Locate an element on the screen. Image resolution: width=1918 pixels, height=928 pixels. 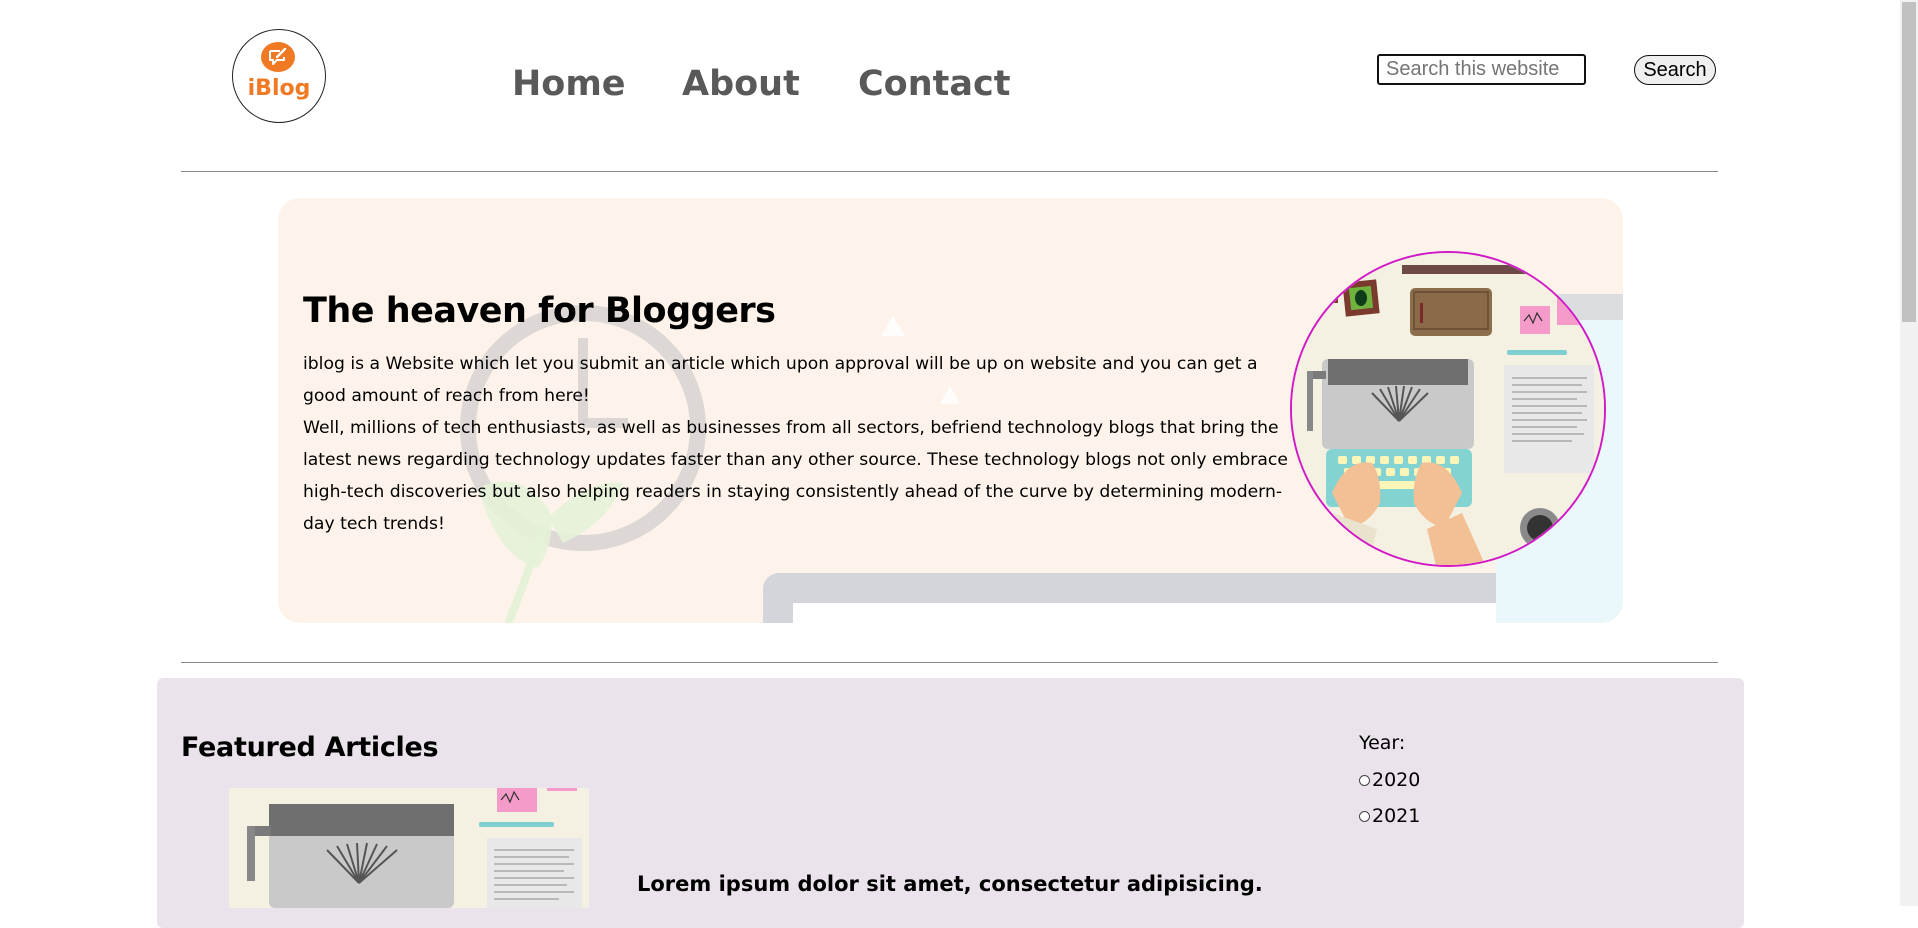
year-option-label: 2021 is located at coordinates (1396, 816).